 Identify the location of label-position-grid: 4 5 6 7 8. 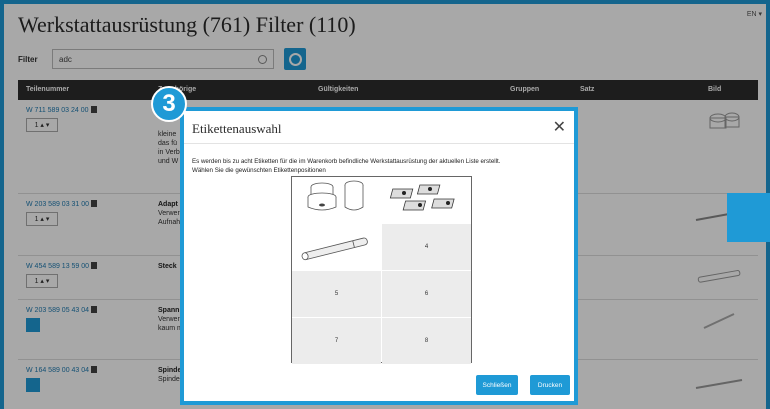
(381, 270).